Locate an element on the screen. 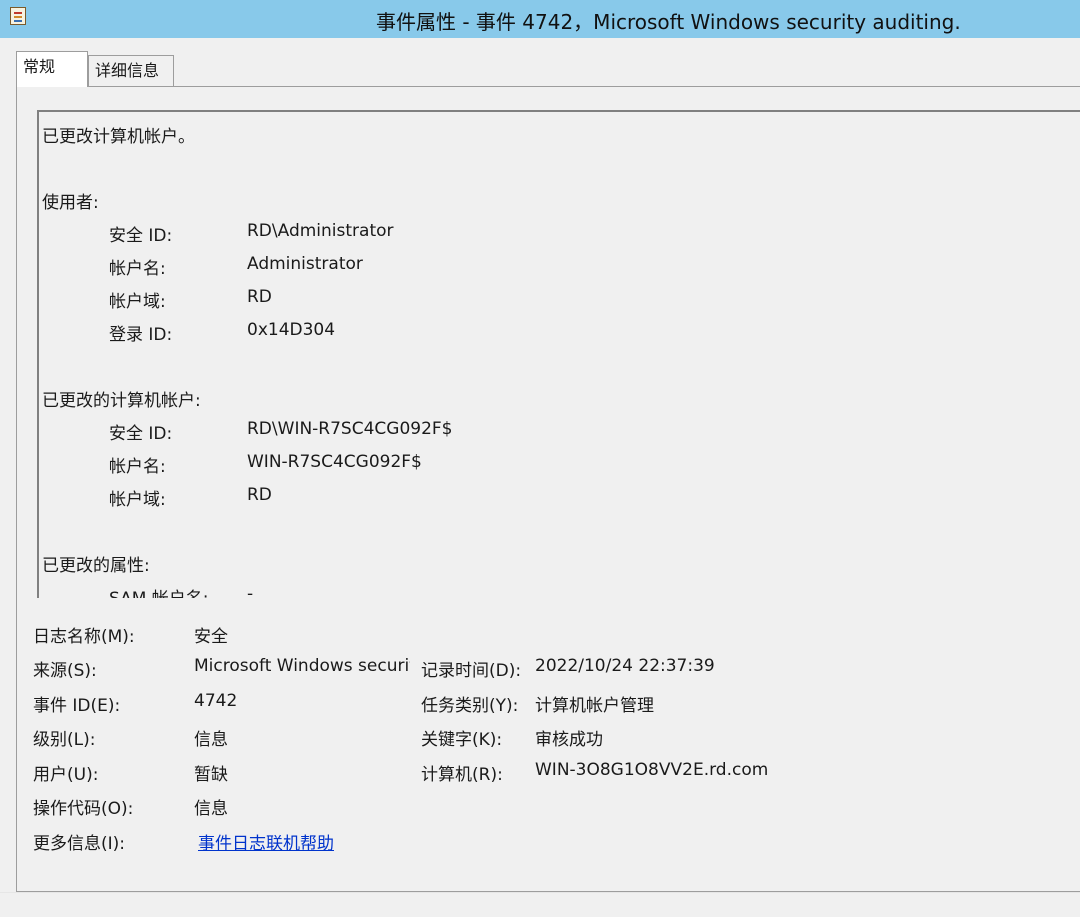 This screenshot has height=917, width=1080. changed-account-name-value: WIN-R7SC4CG092F$ is located at coordinates (334, 462).